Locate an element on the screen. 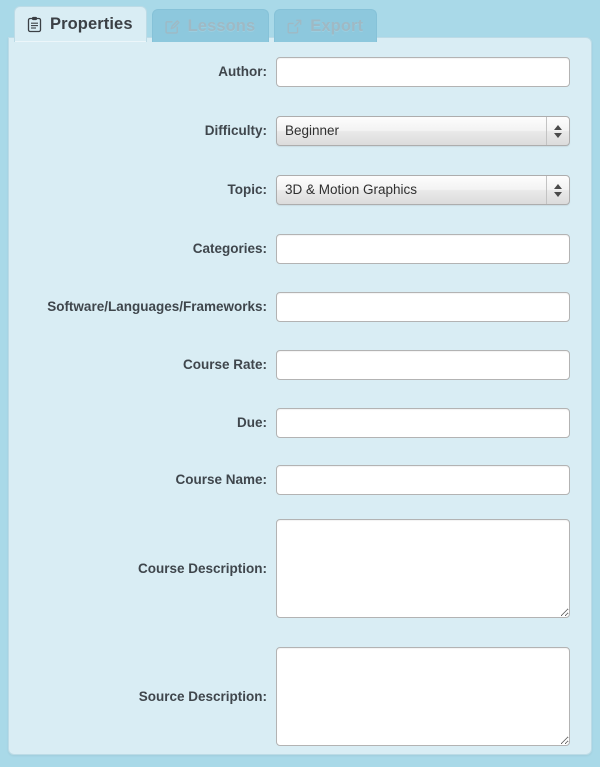 Image resolution: width=600 pixels, height=767 pixels. course-description-textarea is located at coordinates (423, 568).